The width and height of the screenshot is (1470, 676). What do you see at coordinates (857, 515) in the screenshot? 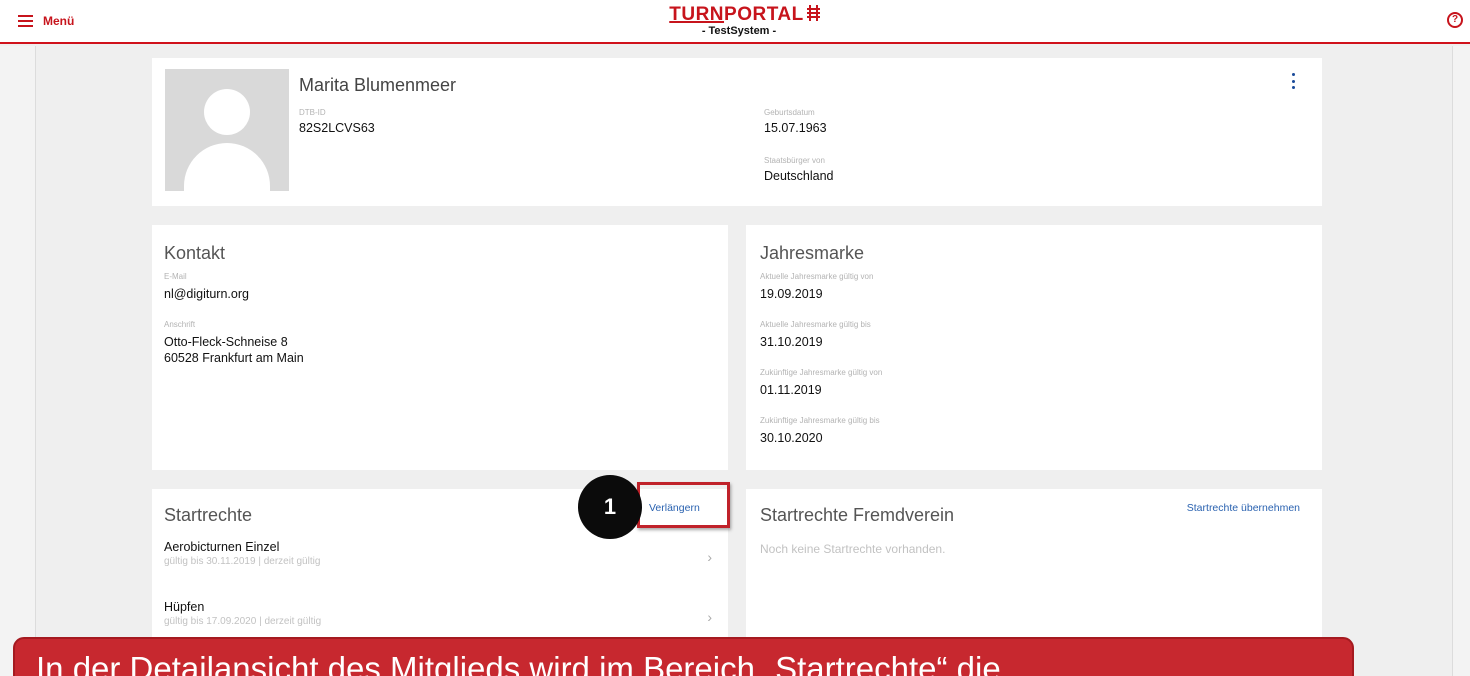
I see `foreign-club-title: Startrechte Fremdverein` at bounding box center [857, 515].